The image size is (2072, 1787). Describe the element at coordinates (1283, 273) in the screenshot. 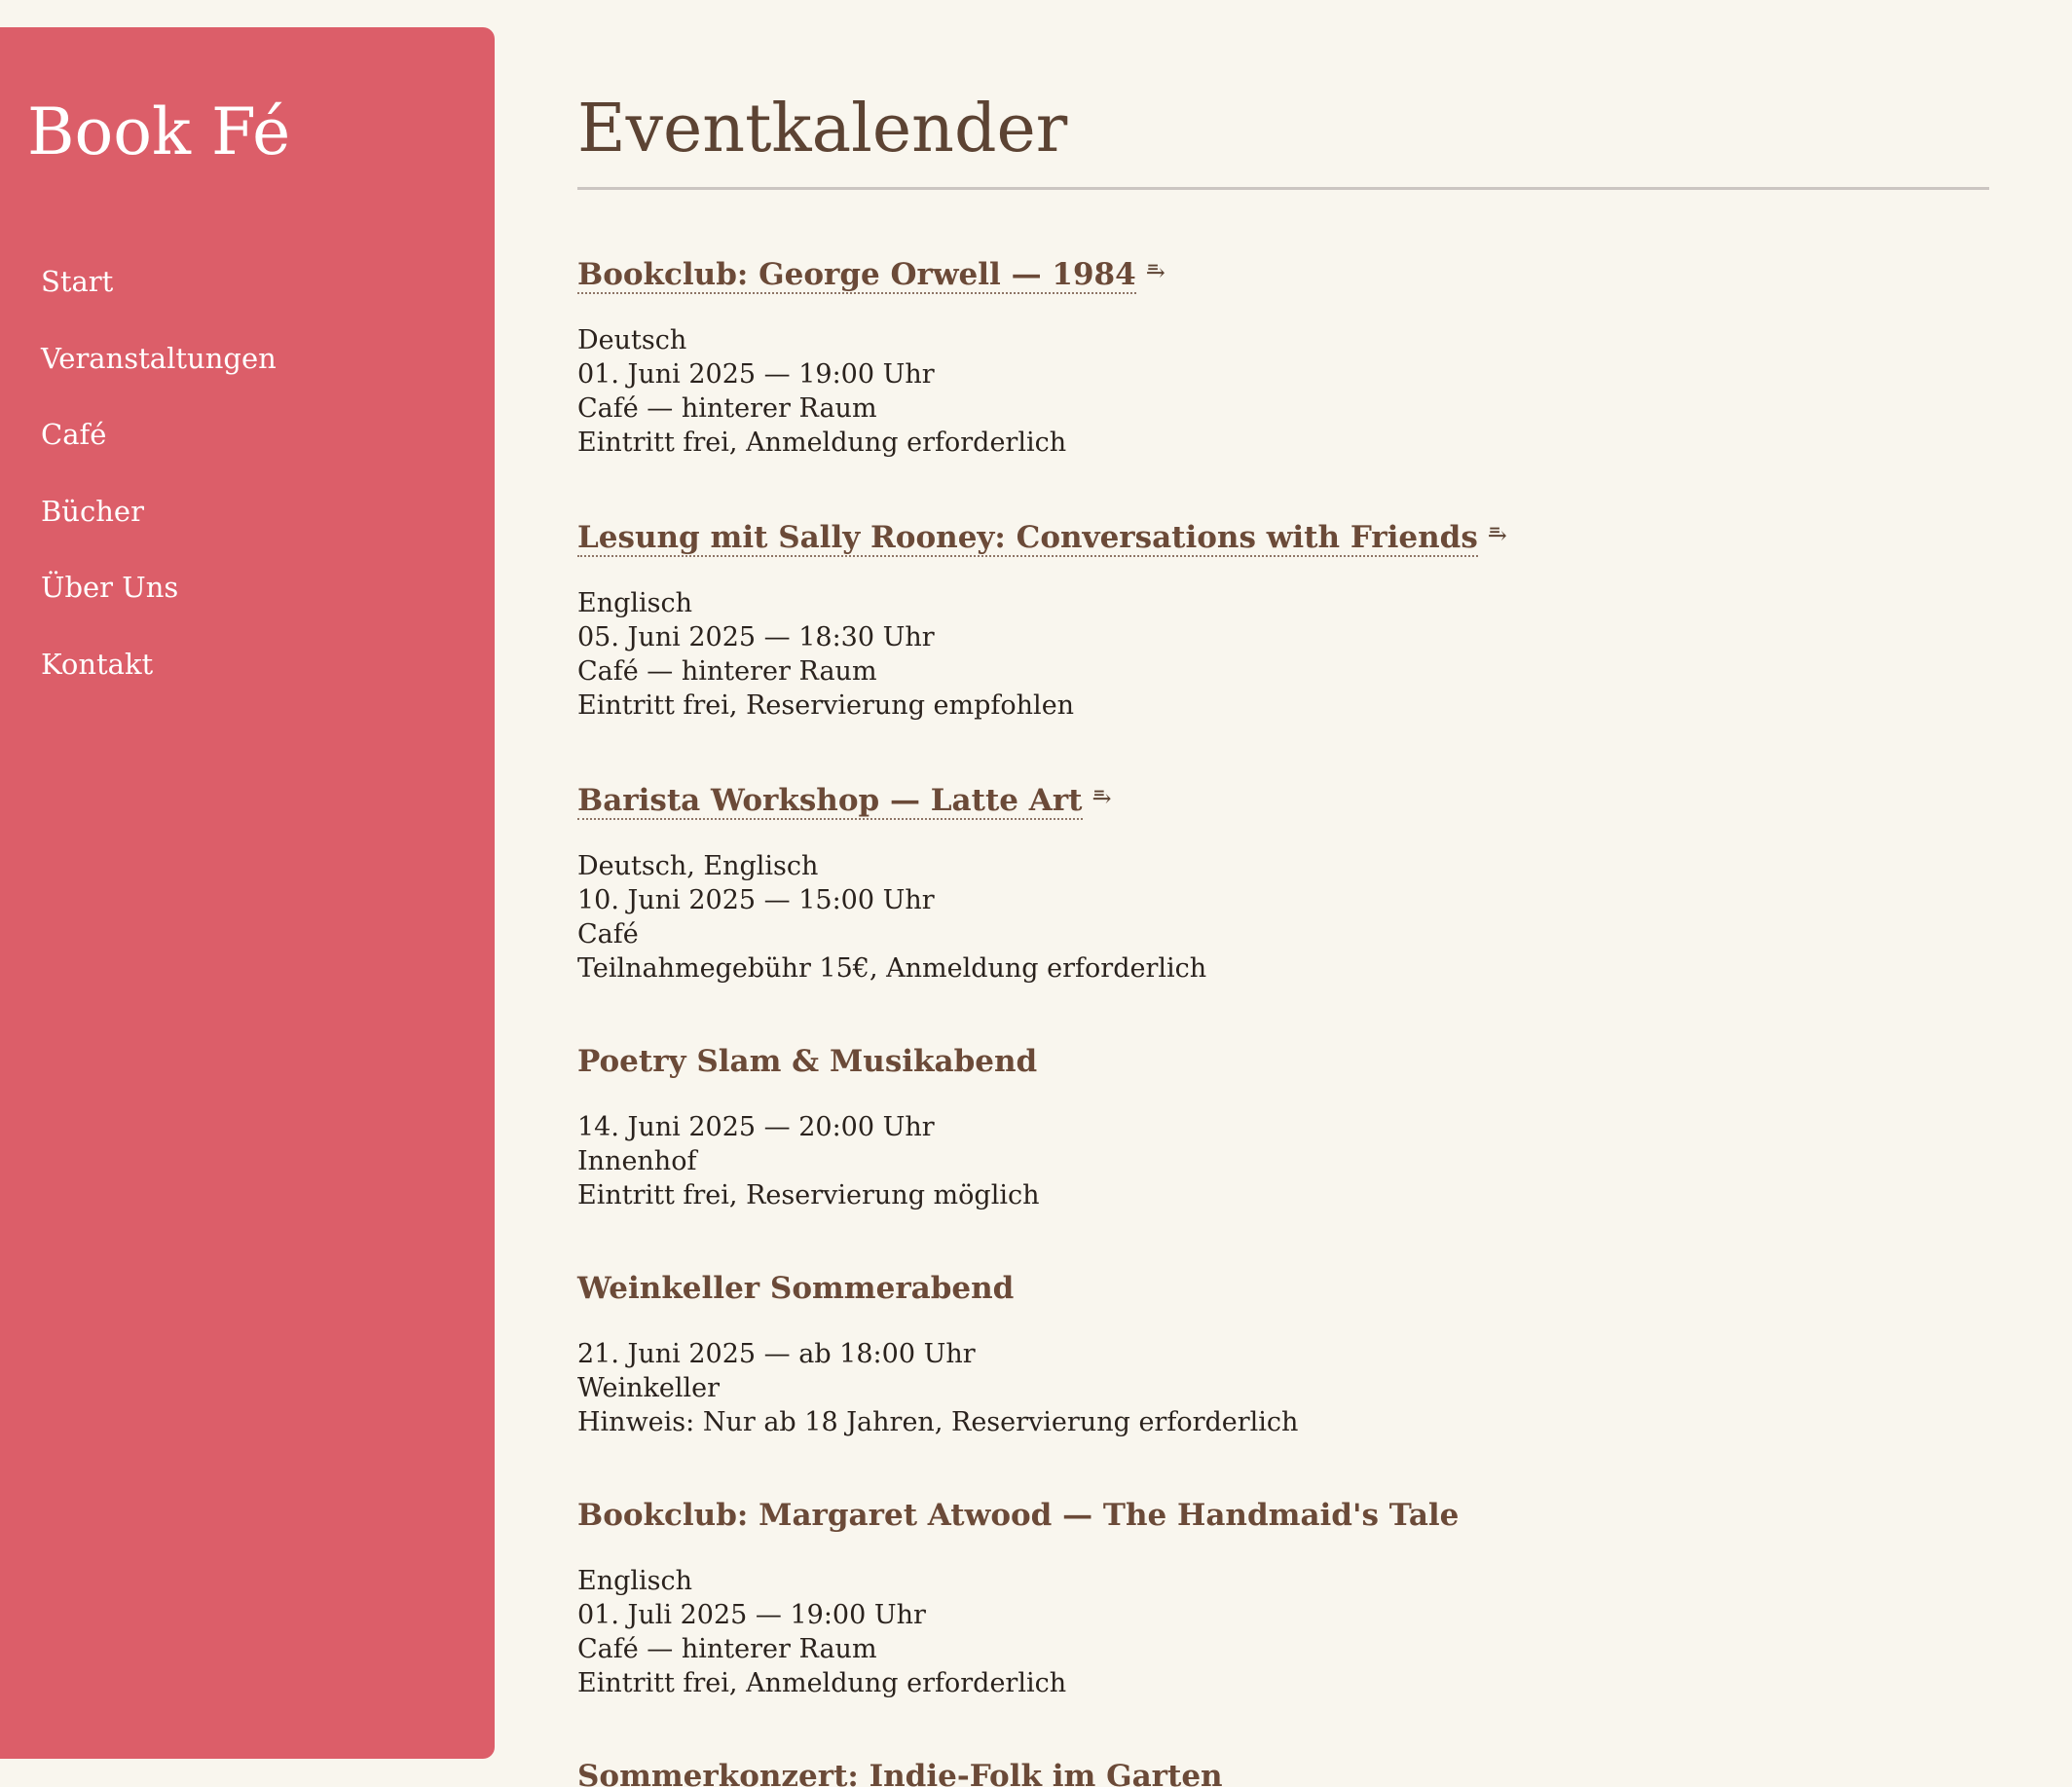

I see `event-title: Bookclub: George Orwell — 1984 ⥱` at that location.